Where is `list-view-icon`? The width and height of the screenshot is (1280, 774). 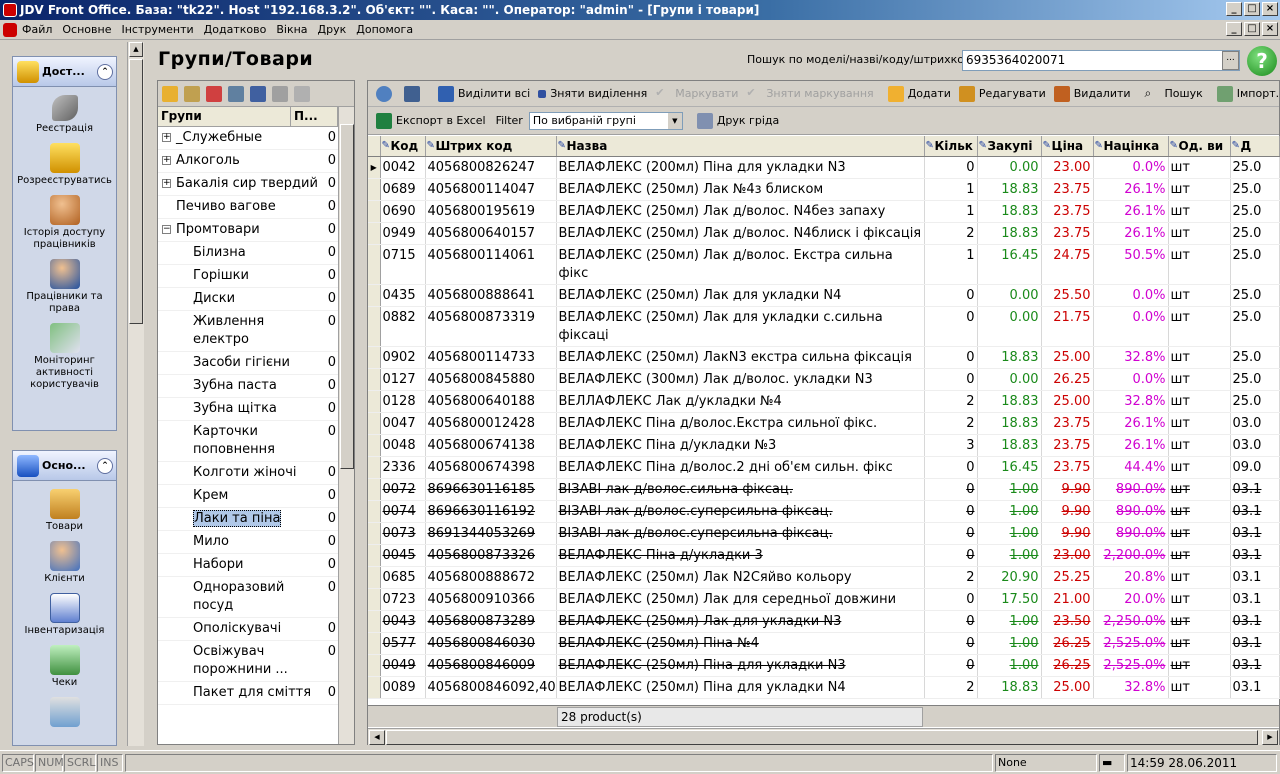
list-view-icon is located at coordinates (236, 93).